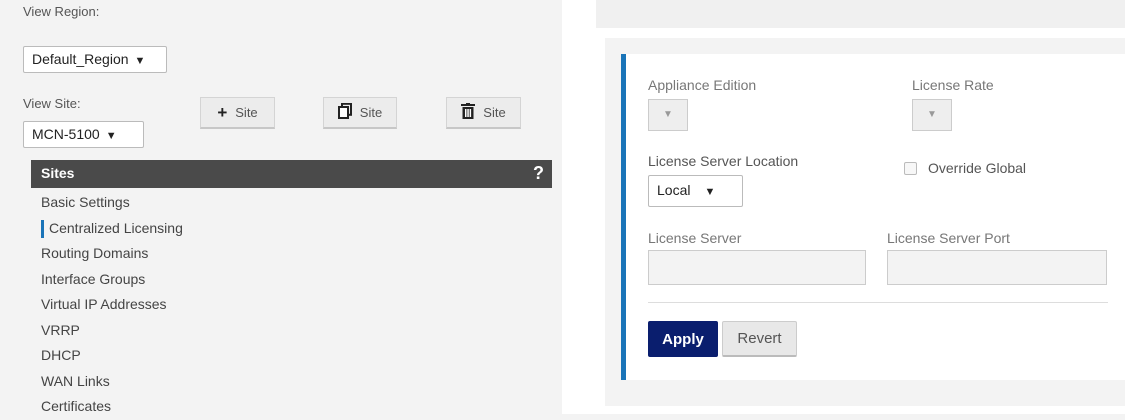 Image resolution: width=1125 pixels, height=420 pixels. Describe the element at coordinates (683, 339) in the screenshot. I see `apply-button: Apply` at that location.